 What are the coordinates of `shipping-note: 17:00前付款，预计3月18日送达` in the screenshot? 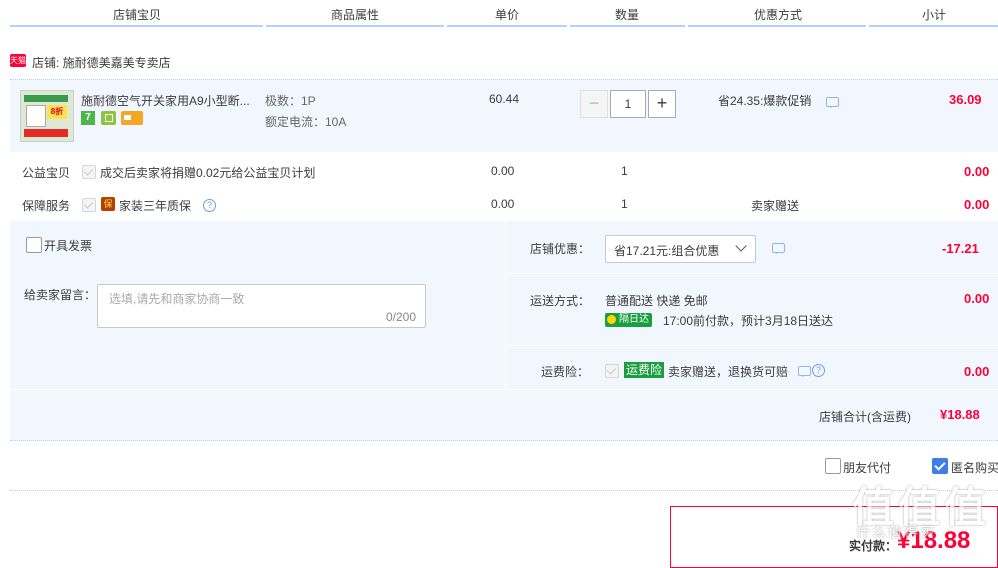 It's located at (748, 321).